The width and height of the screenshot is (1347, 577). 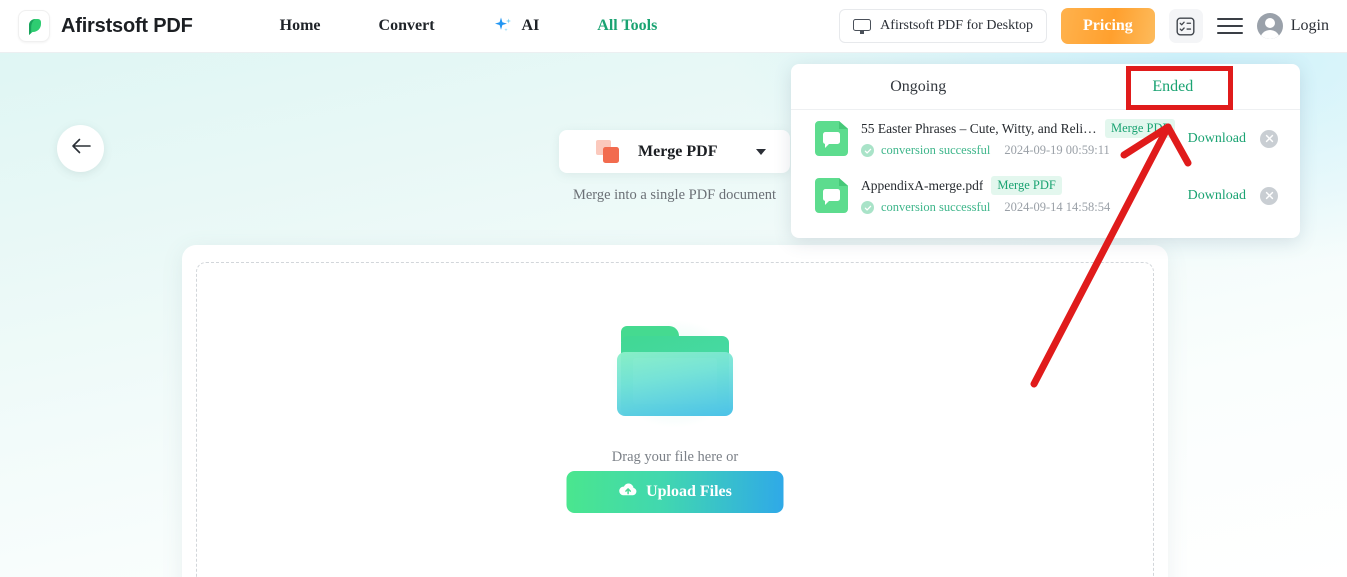 I want to click on tool-selector: Merge PDF, so click(x=674, y=151).